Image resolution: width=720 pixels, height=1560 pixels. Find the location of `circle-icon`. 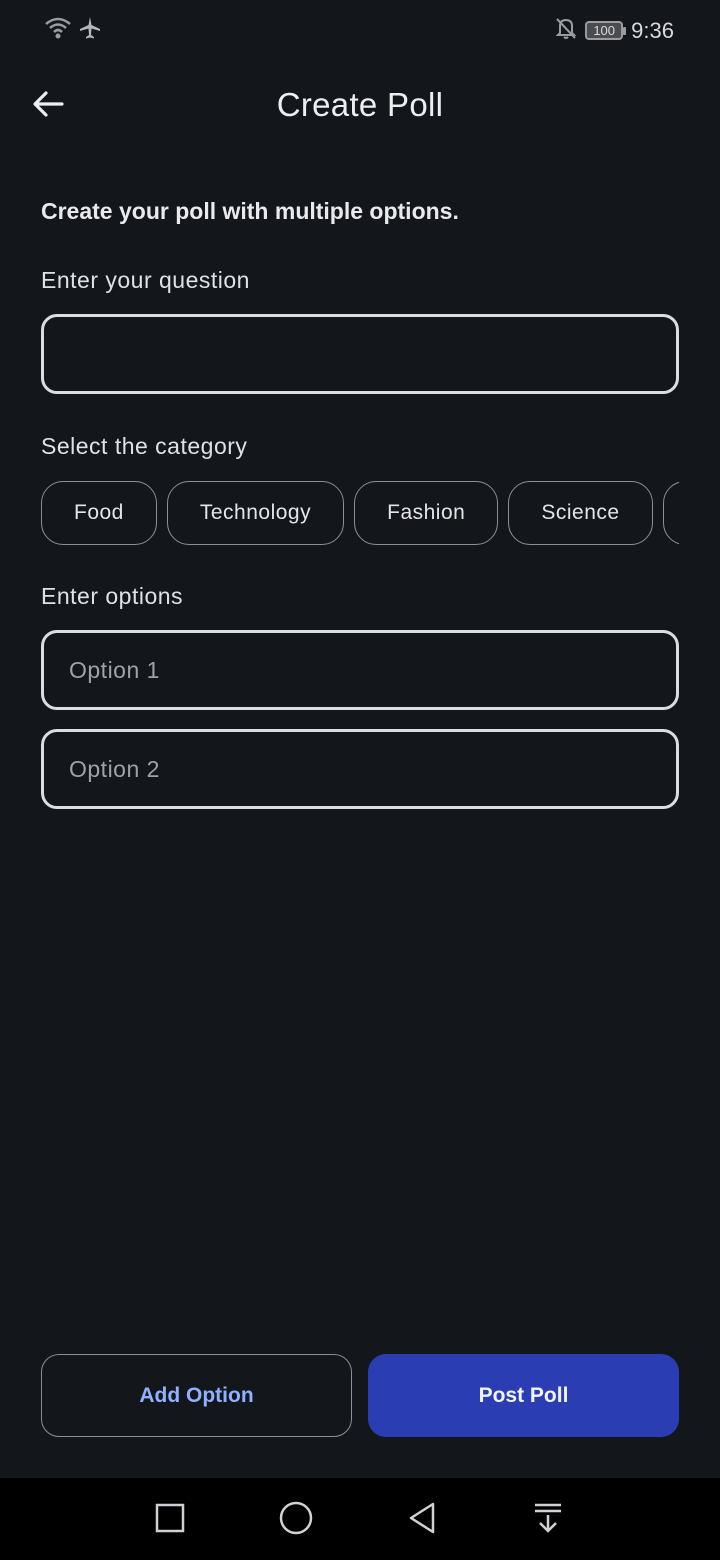

circle-icon is located at coordinates (296, 1520).